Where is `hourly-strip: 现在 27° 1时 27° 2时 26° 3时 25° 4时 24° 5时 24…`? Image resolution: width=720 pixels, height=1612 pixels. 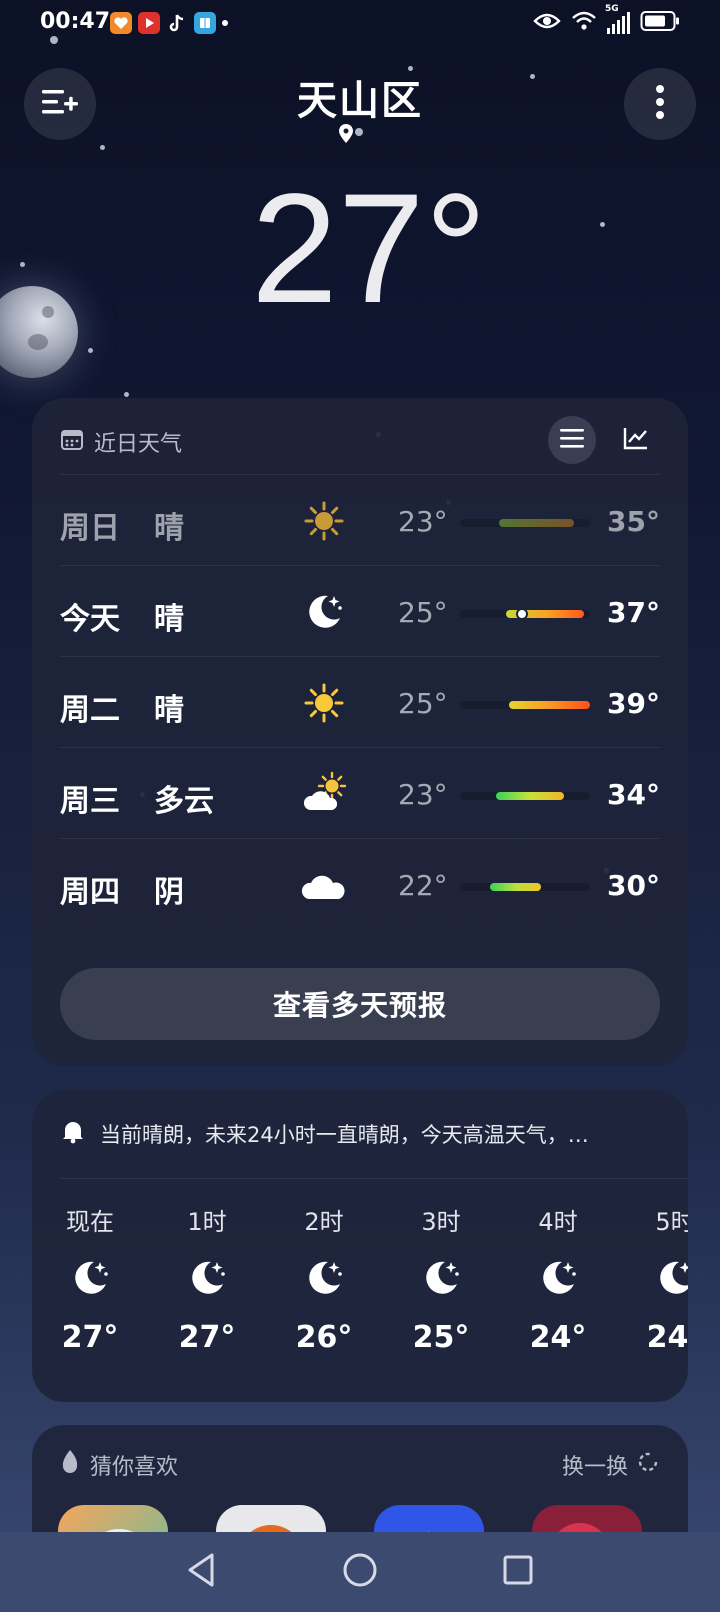 hourly-strip: 现在 27° 1时 27° 2时 26° 3时 25° 4时 24° 5时 24… is located at coordinates (360, 1292).